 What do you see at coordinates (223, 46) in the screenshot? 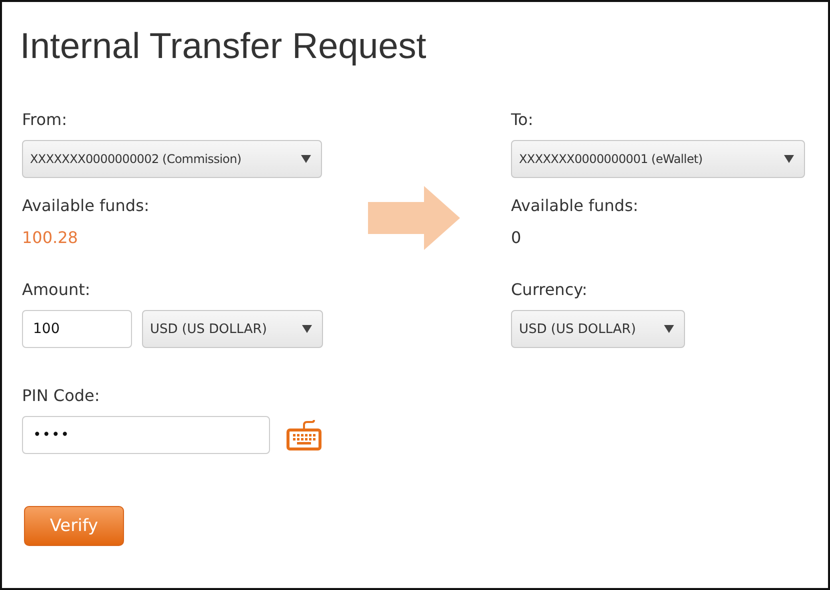
I see `page-title: Internal Transfer Request` at bounding box center [223, 46].